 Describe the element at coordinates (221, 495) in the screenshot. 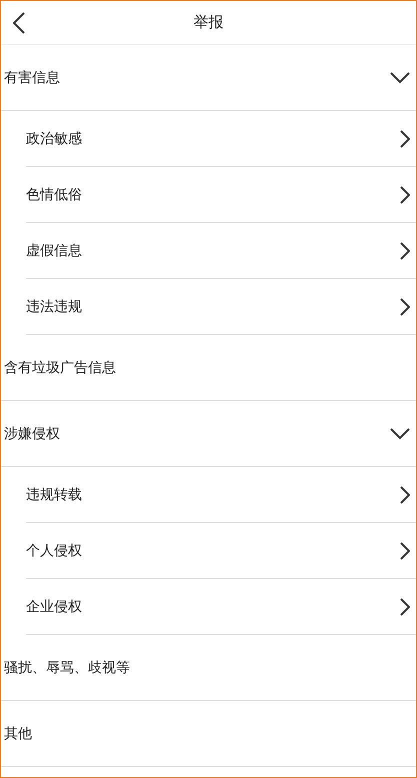

I see `subcategory-row: 违规转载` at that location.